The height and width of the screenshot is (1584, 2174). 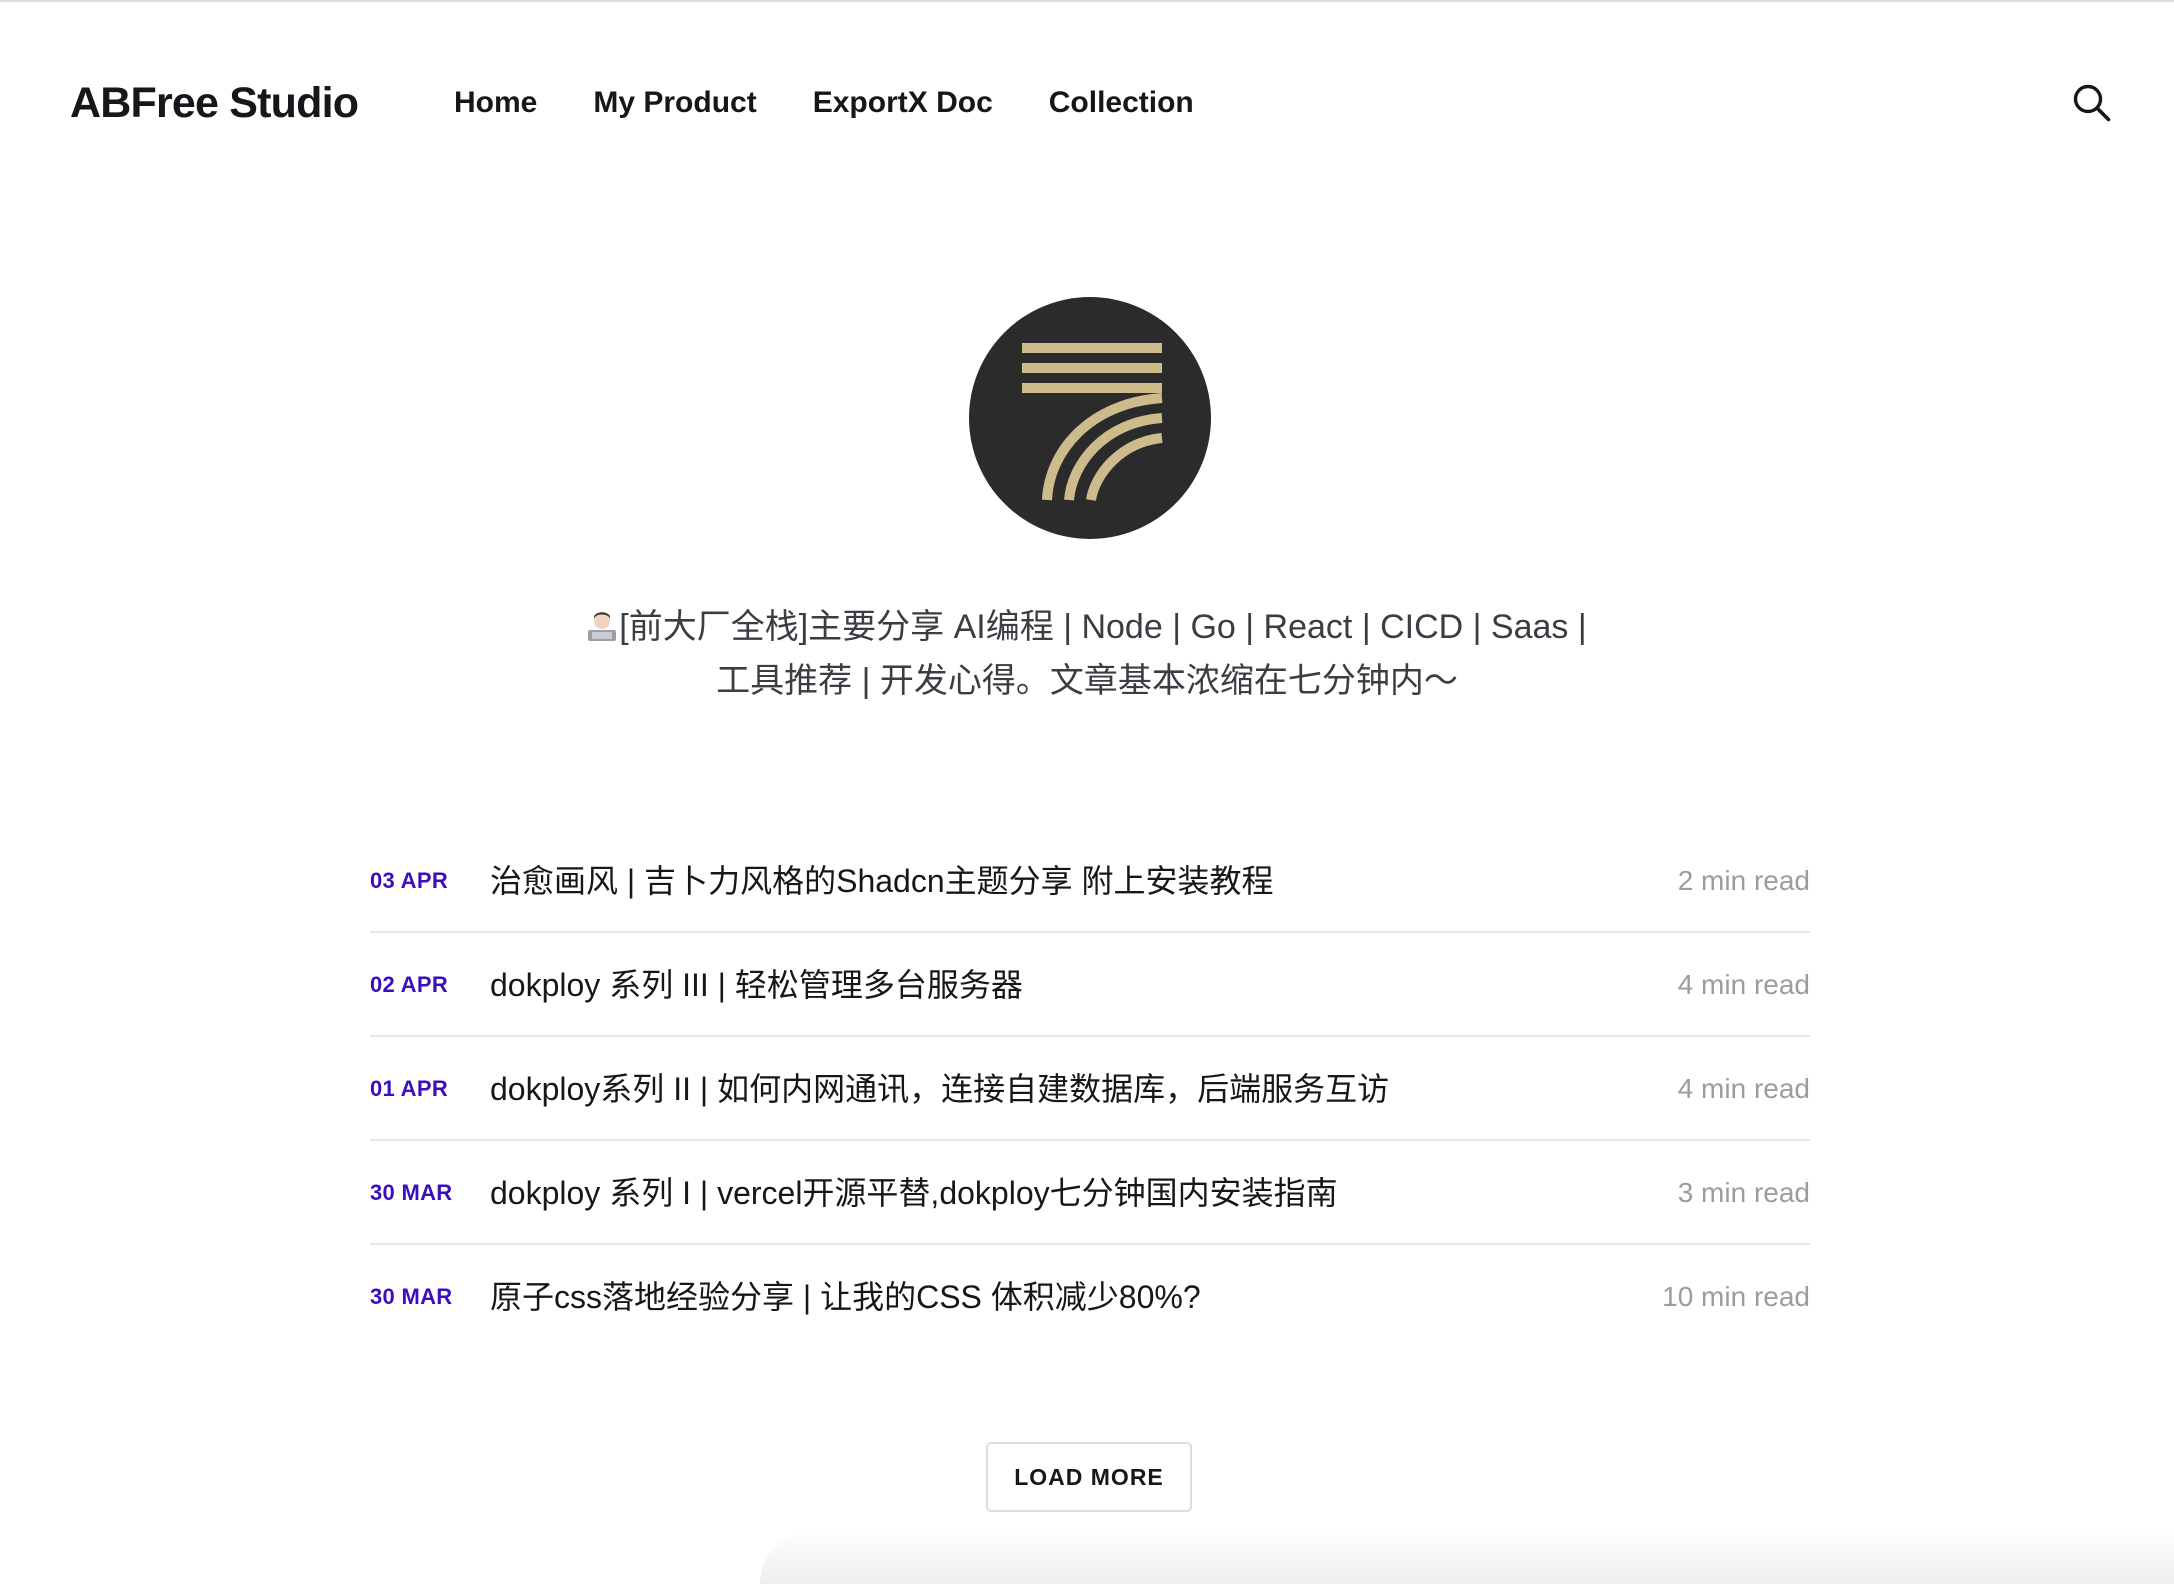 I want to click on load-more-button: LOAD MORE, so click(x=1089, y=1477).